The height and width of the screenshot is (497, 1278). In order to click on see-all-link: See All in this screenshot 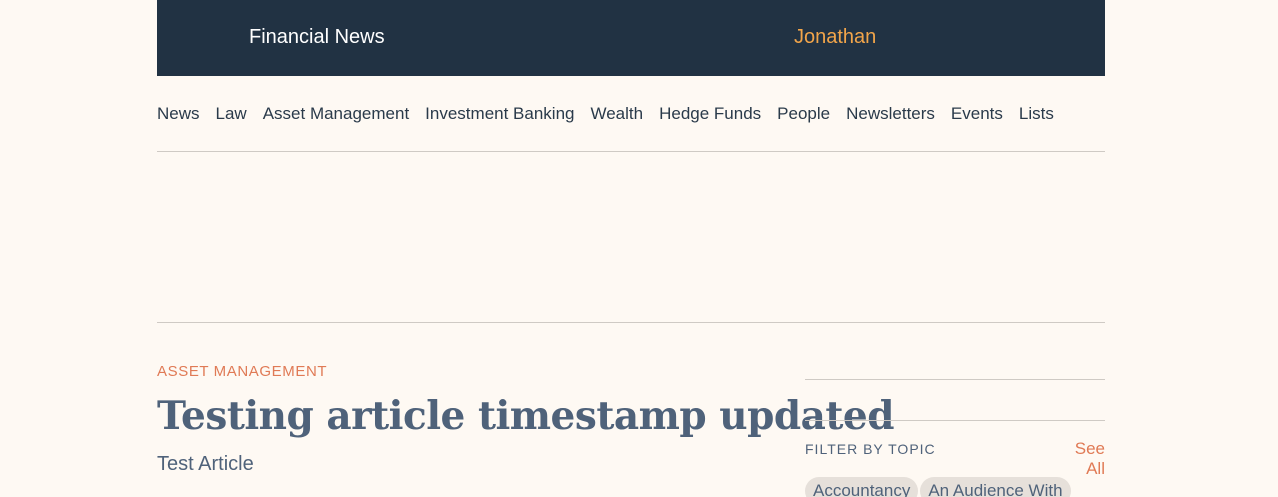, I will do `click(1079, 459)`.